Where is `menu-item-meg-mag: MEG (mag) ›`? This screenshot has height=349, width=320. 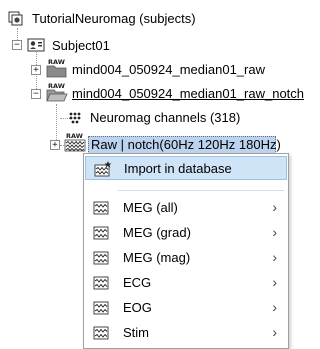 menu-item-meg-mag: MEG (mag) › is located at coordinates (186, 258).